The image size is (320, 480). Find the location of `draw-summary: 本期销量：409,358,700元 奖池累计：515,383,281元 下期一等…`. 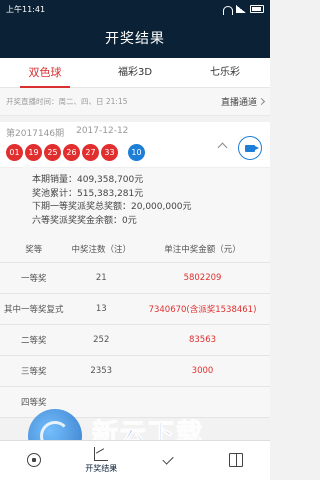

draw-summary: 本期销量：409,358,700元 奖池累计：515,383,281元 下期一等… is located at coordinates (135, 205).